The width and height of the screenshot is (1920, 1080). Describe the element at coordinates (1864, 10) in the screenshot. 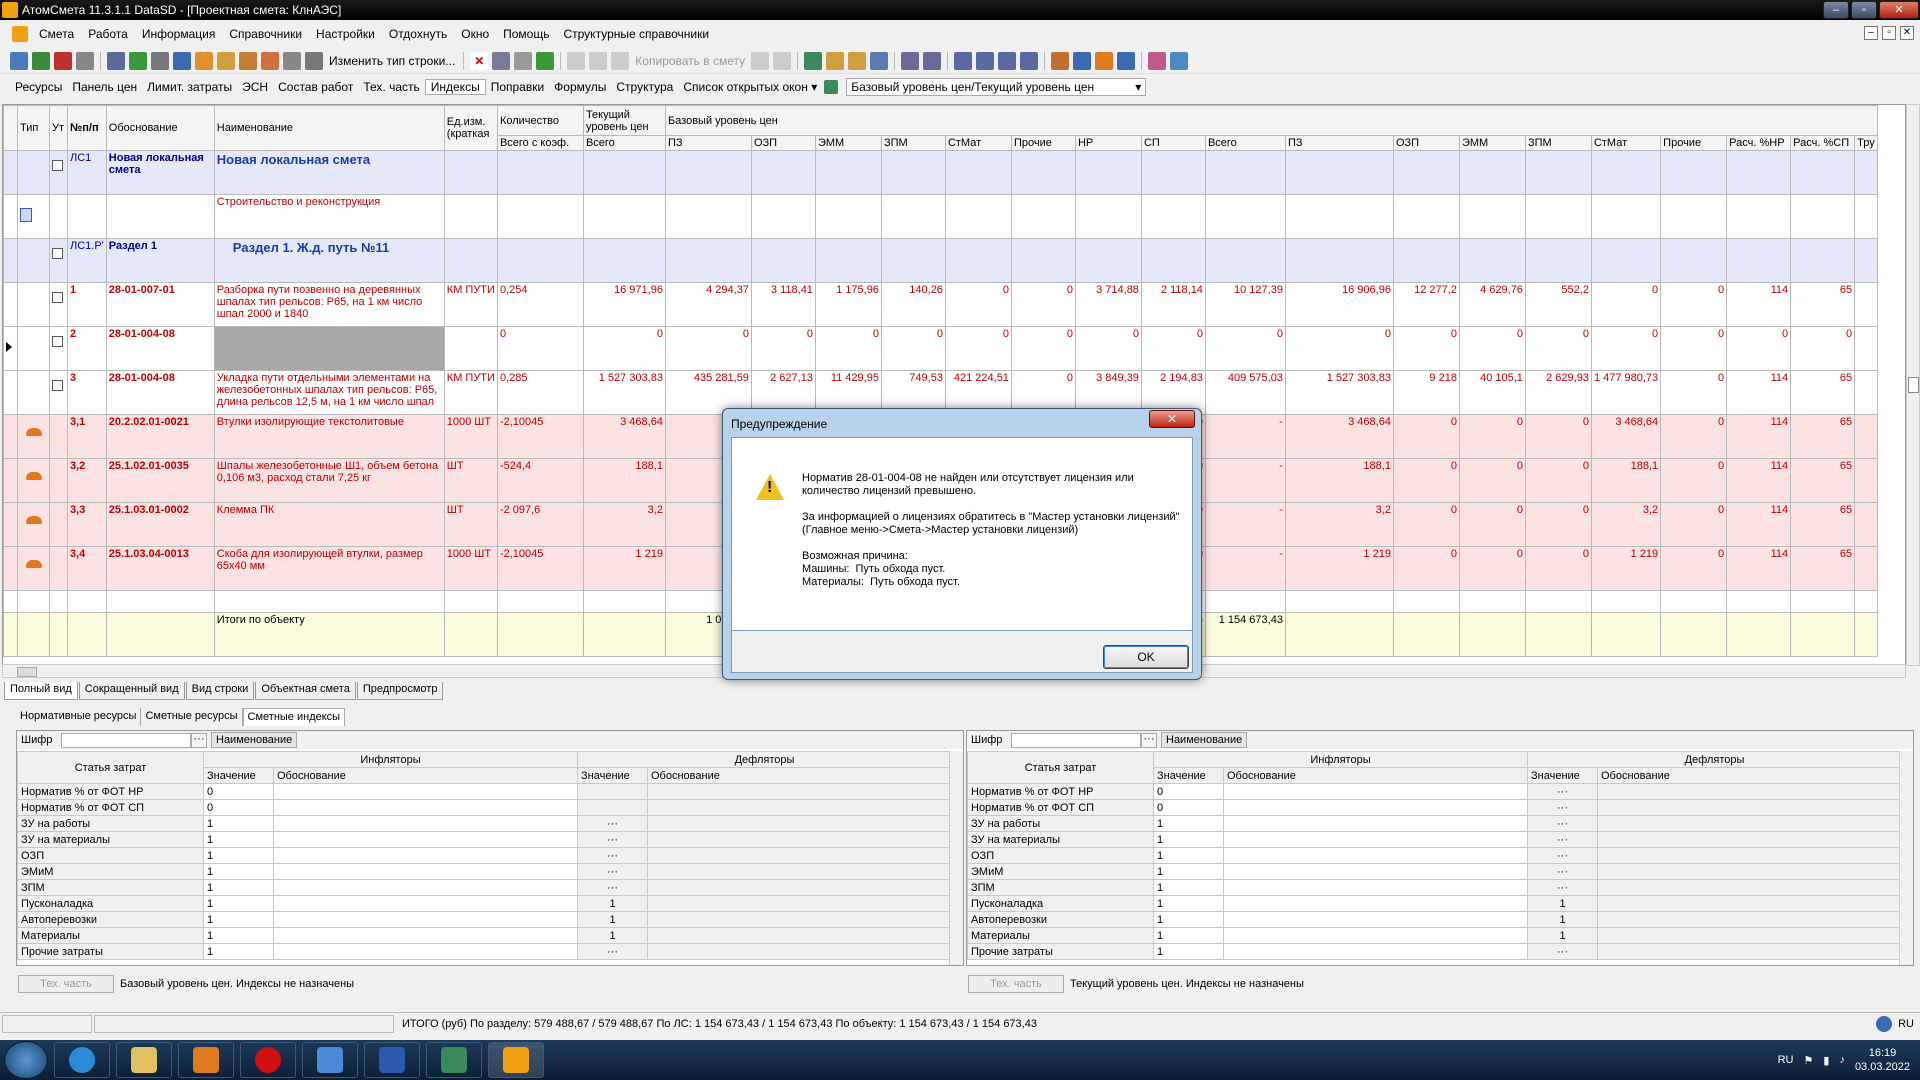

I see `maximize-button: ▫` at that location.